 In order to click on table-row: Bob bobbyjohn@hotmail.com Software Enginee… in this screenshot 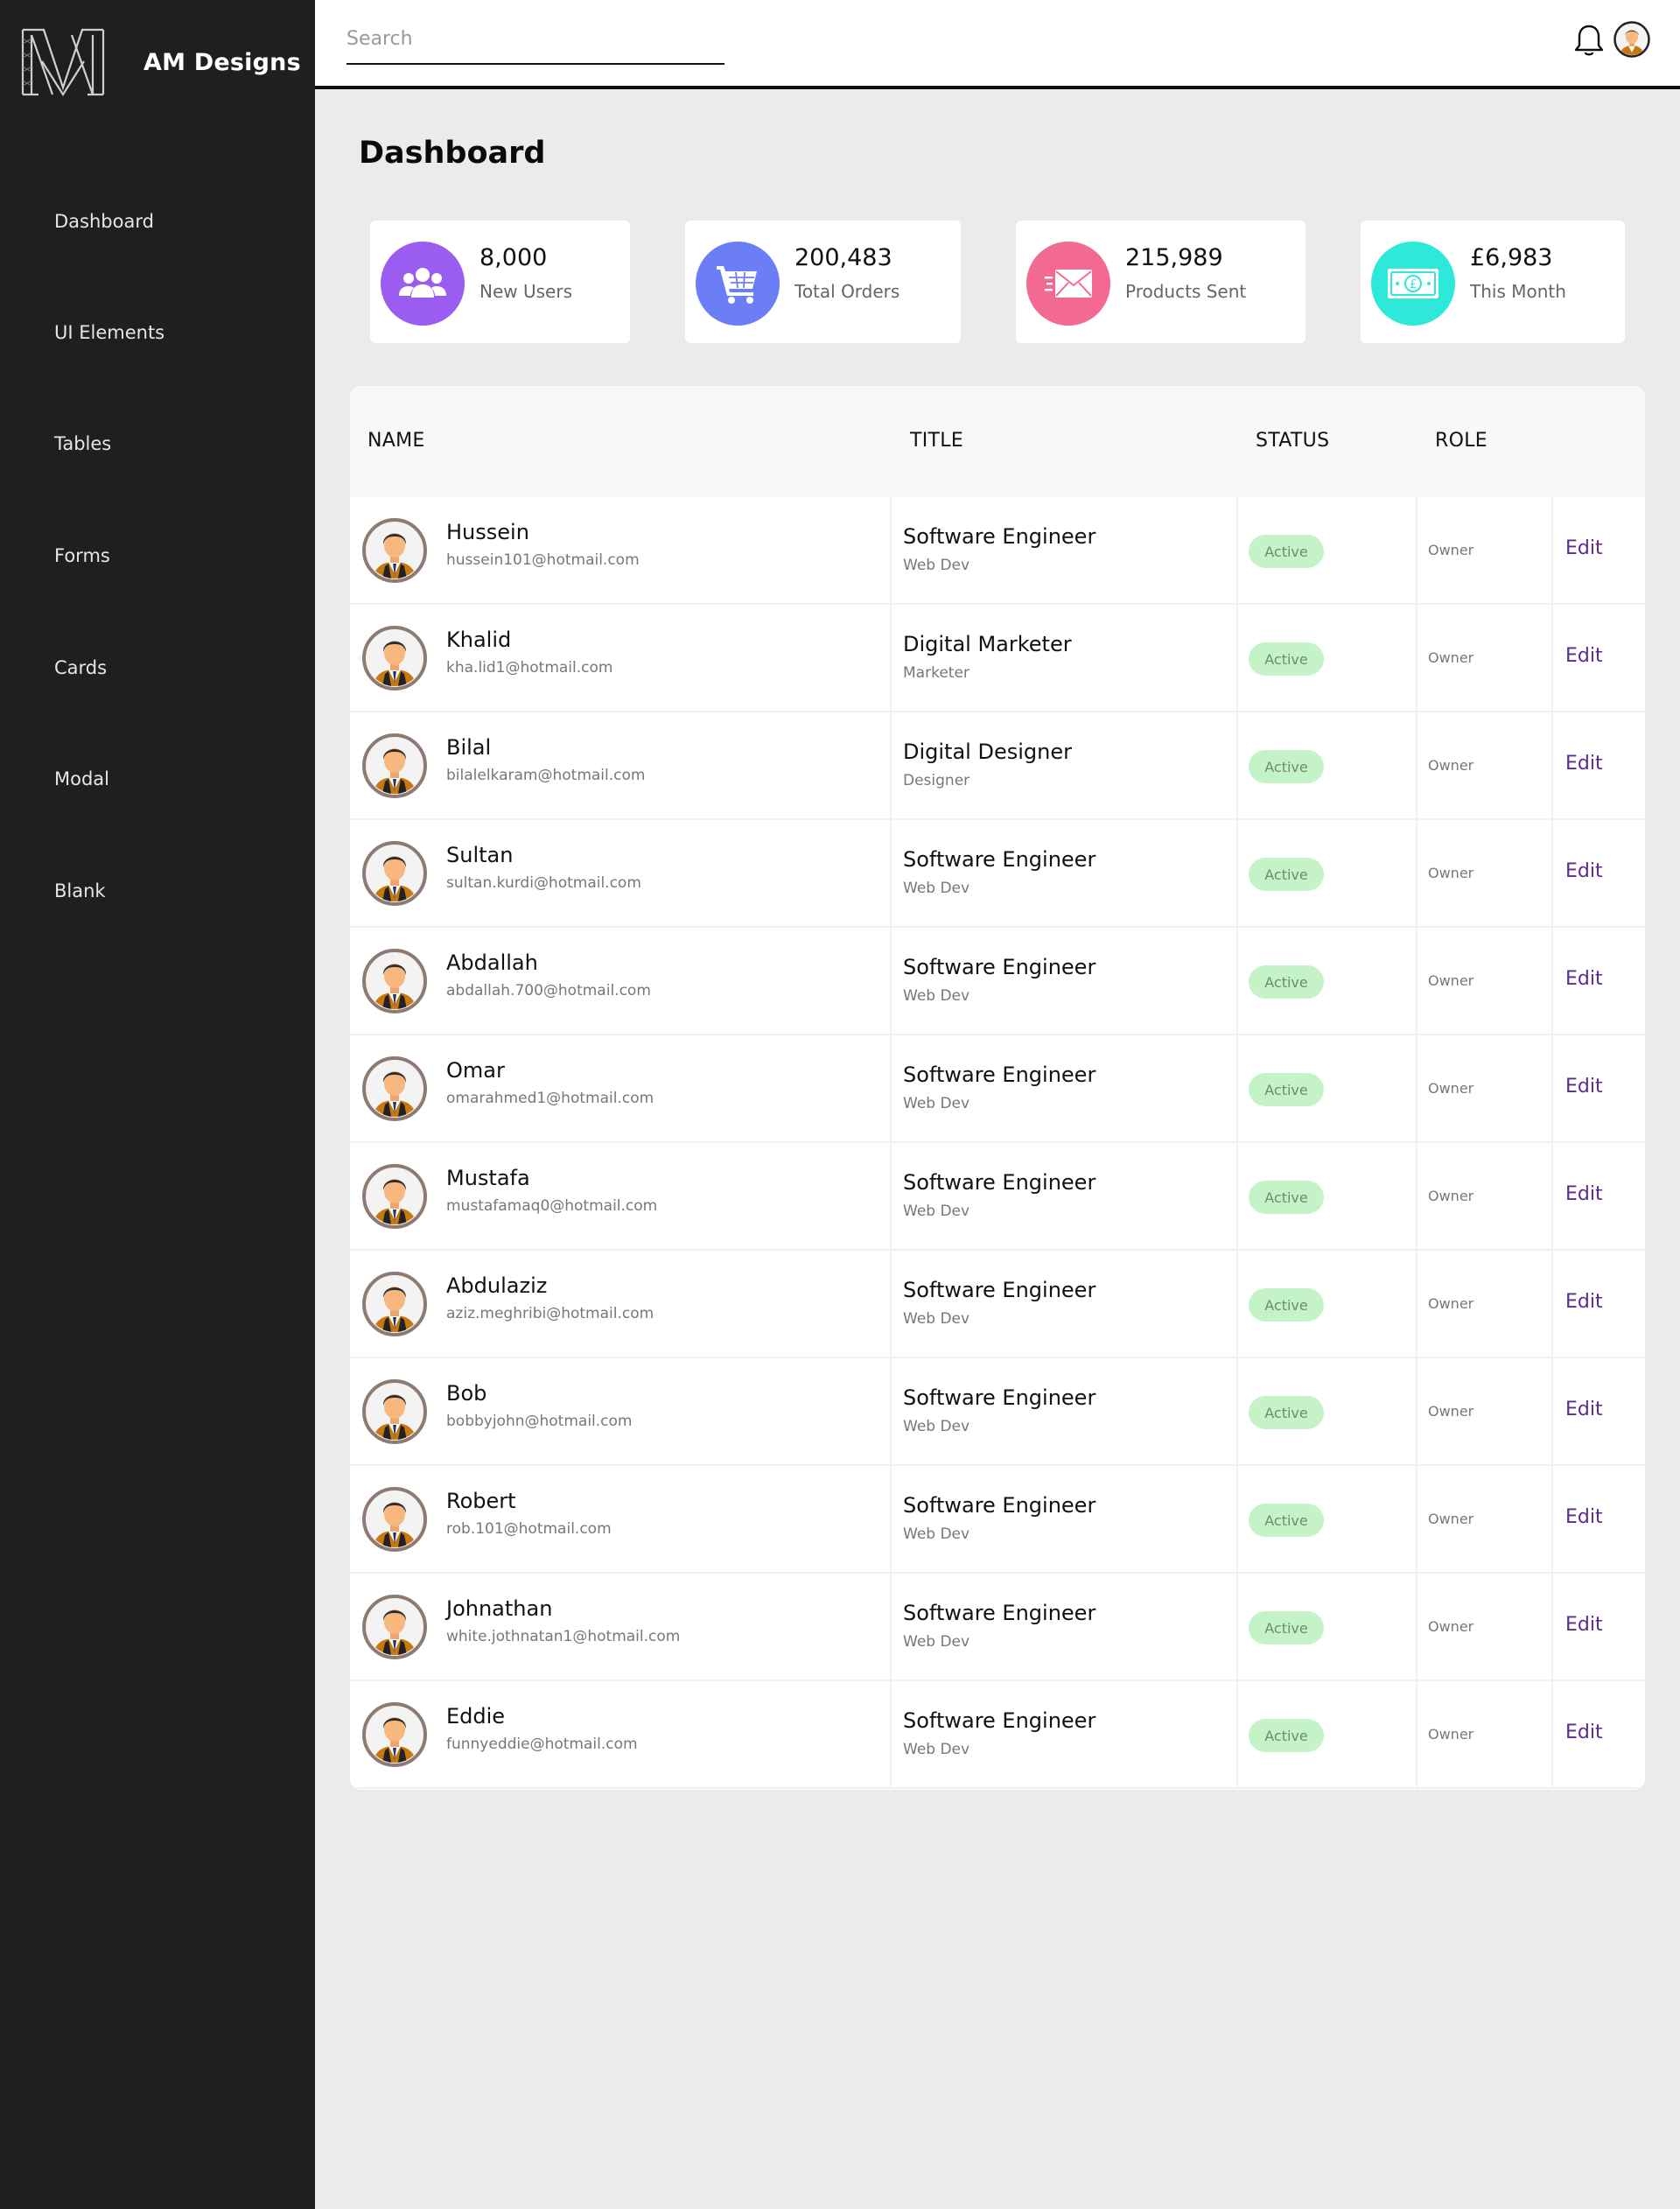, I will do `click(997, 1412)`.